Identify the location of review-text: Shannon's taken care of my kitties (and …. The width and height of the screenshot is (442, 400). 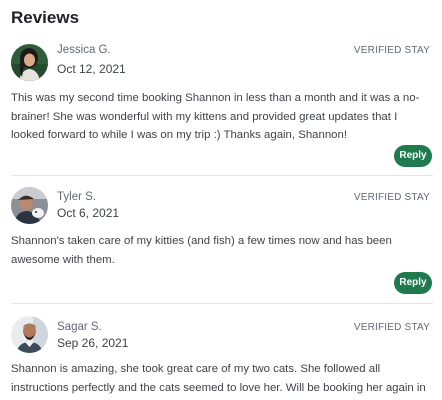
(201, 250).